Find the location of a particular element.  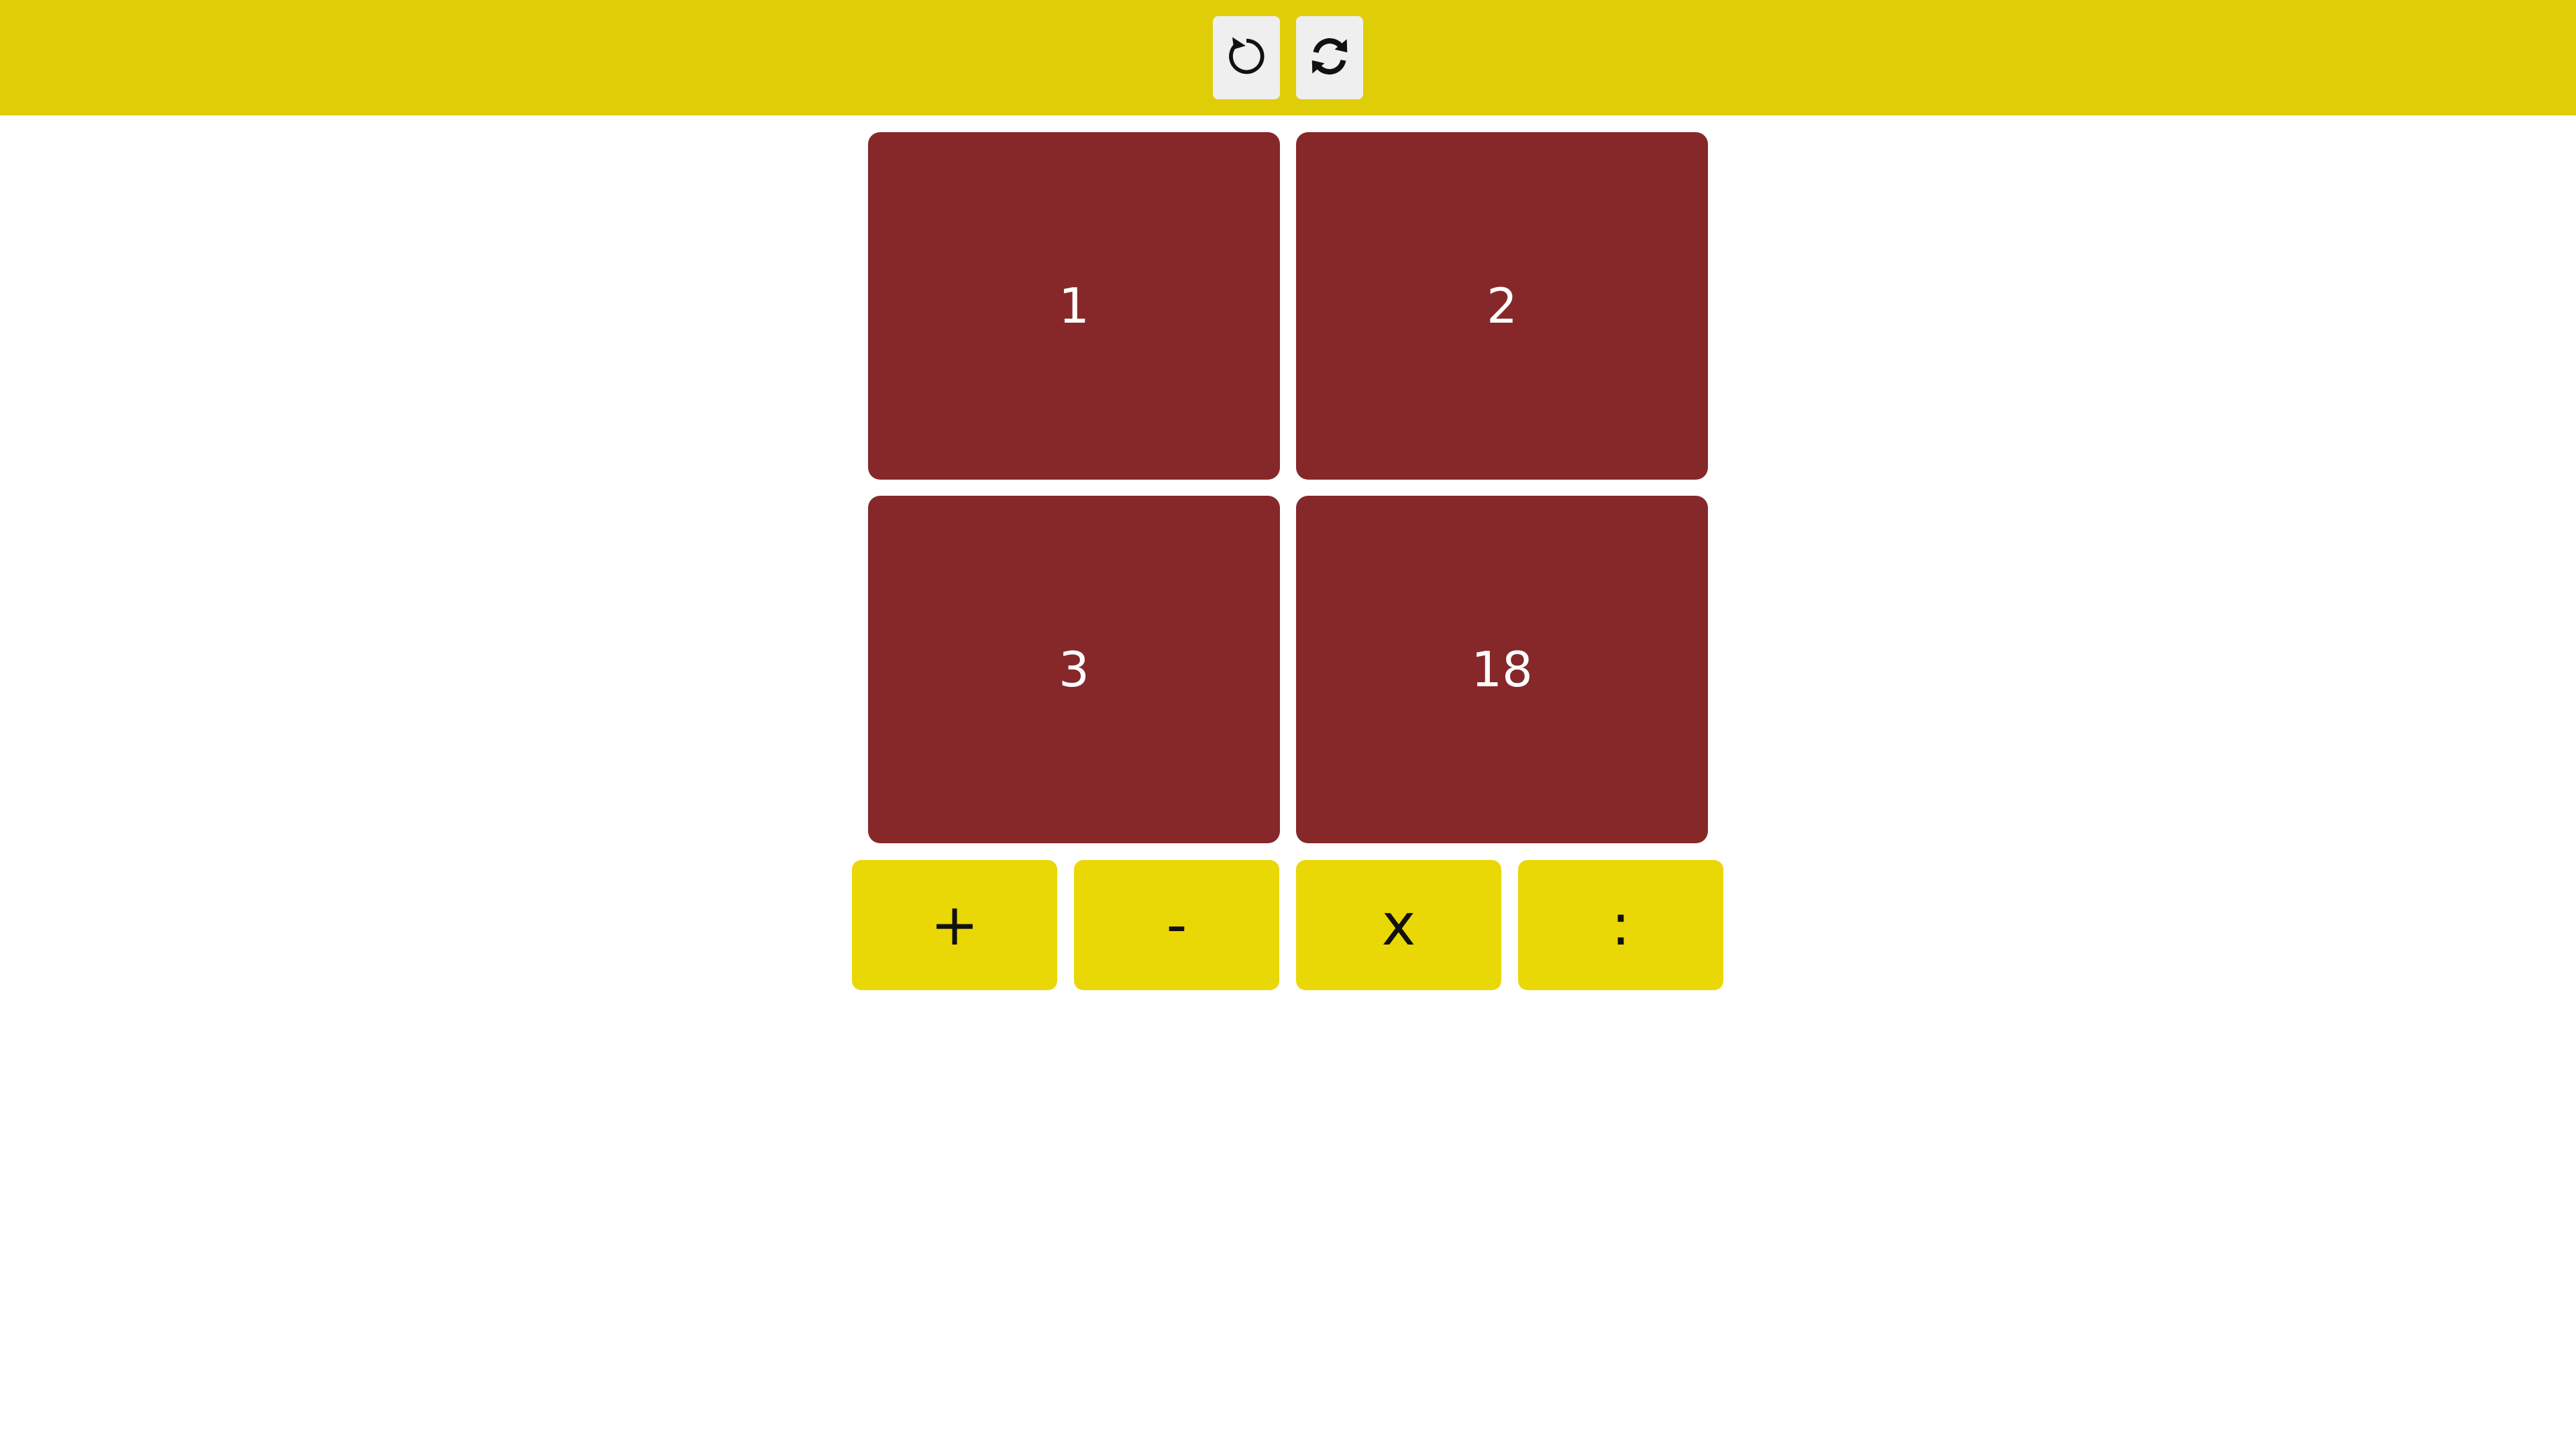

plus-button: + is located at coordinates (954, 925).